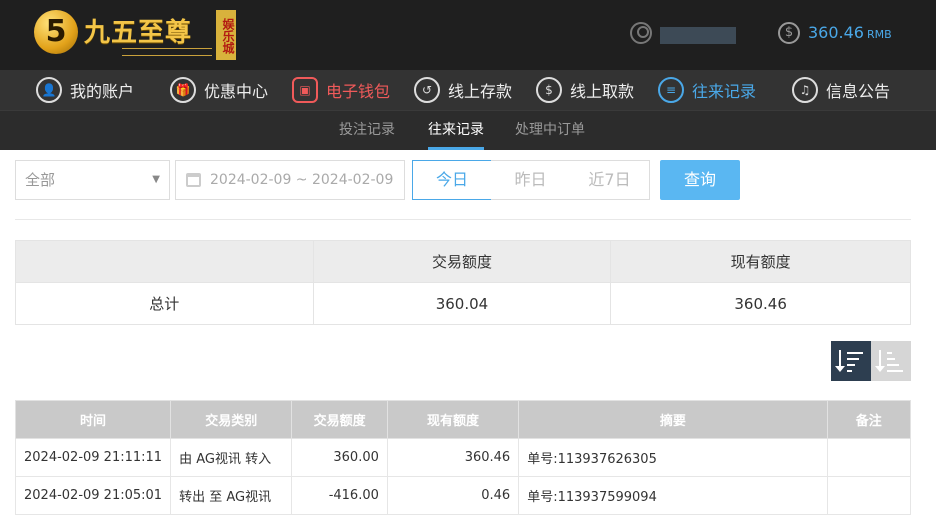 This screenshot has height=515, width=936. What do you see at coordinates (93, 495) in the screenshot?
I see `cell-time: 2024-02-09 21:05:01` at bounding box center [93, 495].